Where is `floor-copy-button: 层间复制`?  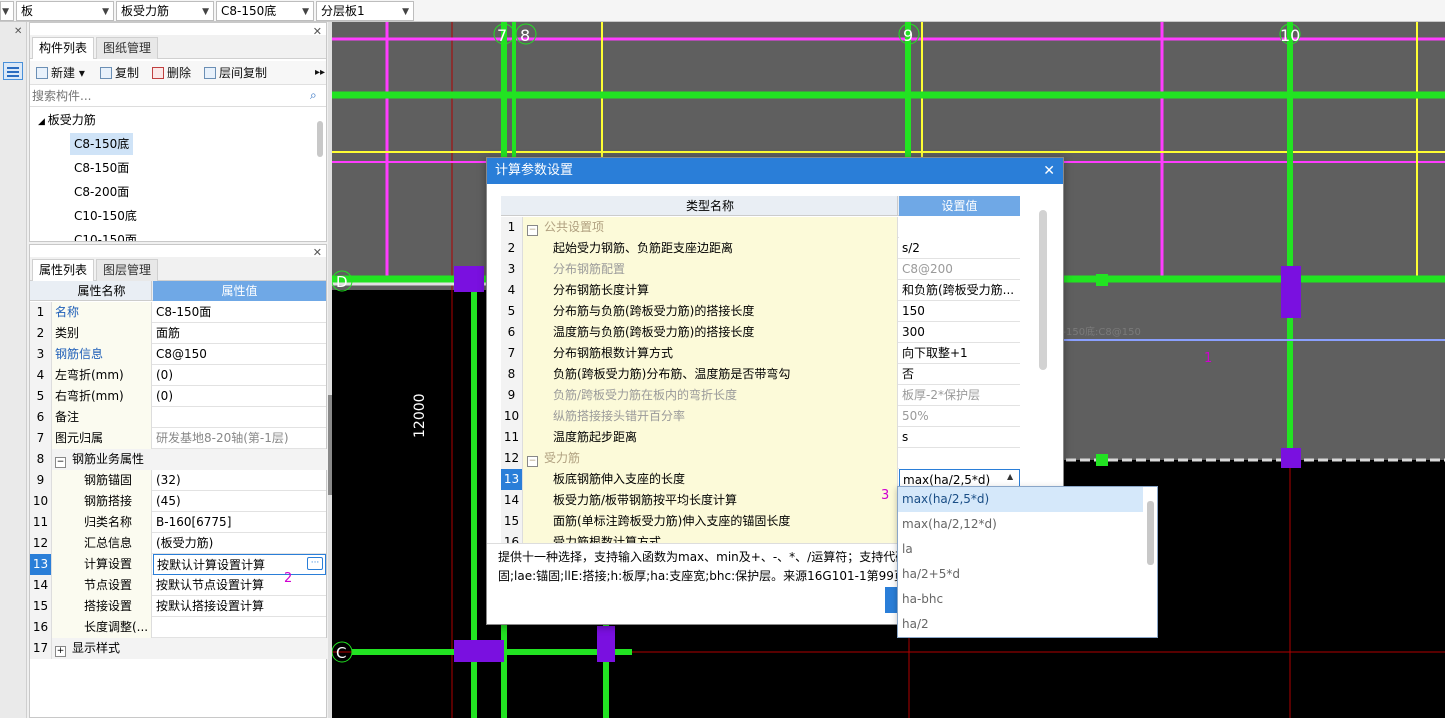 floor-copy-button: 层间复制 is located at coordinates (235, 73).